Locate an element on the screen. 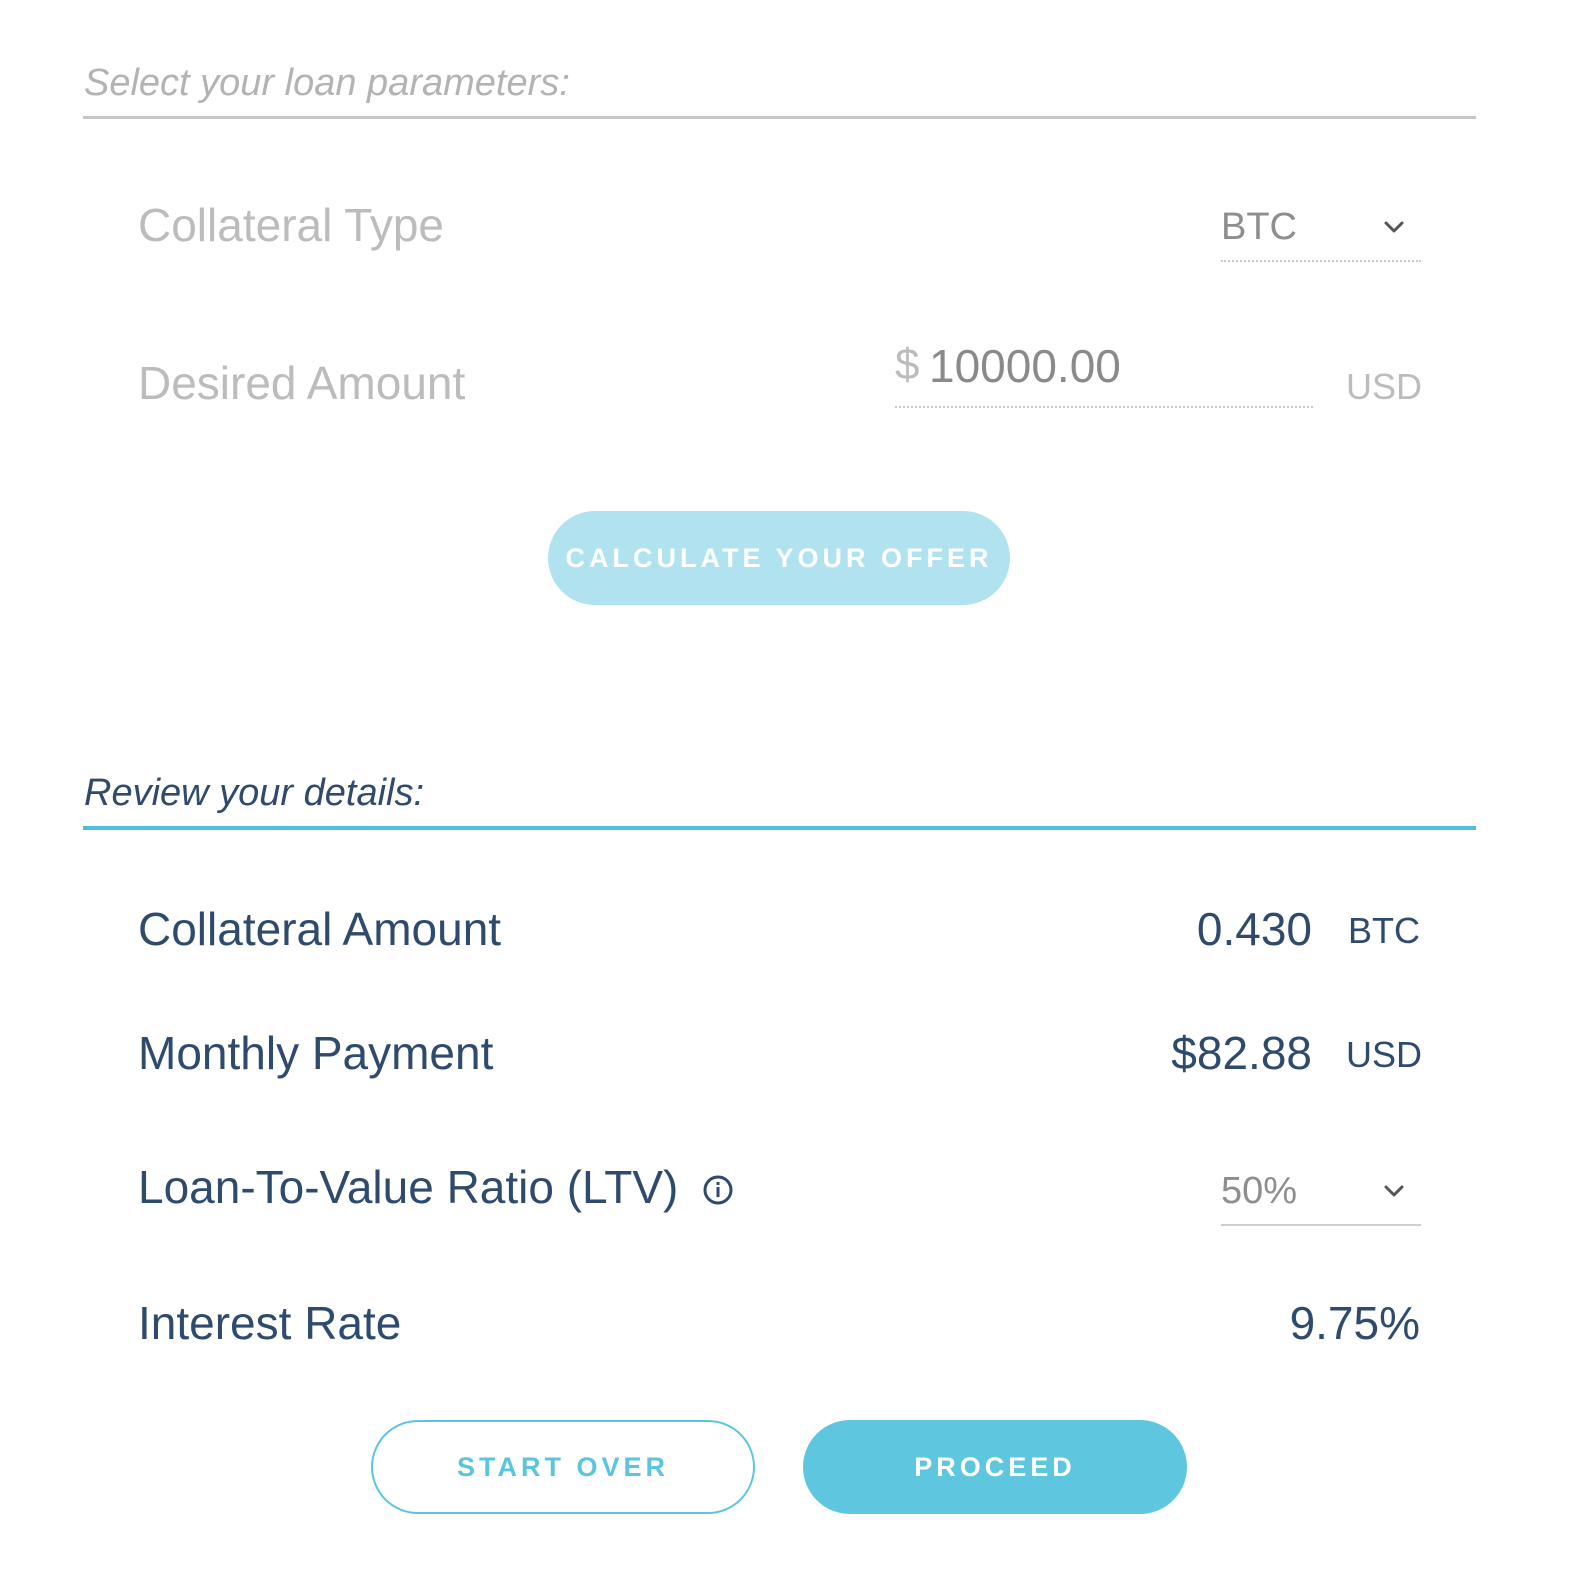 This screenshot has width=1590, height=1576. calculate-offer-button: CALCULATE YOUR OFFER is located at coordinates (779, 558).